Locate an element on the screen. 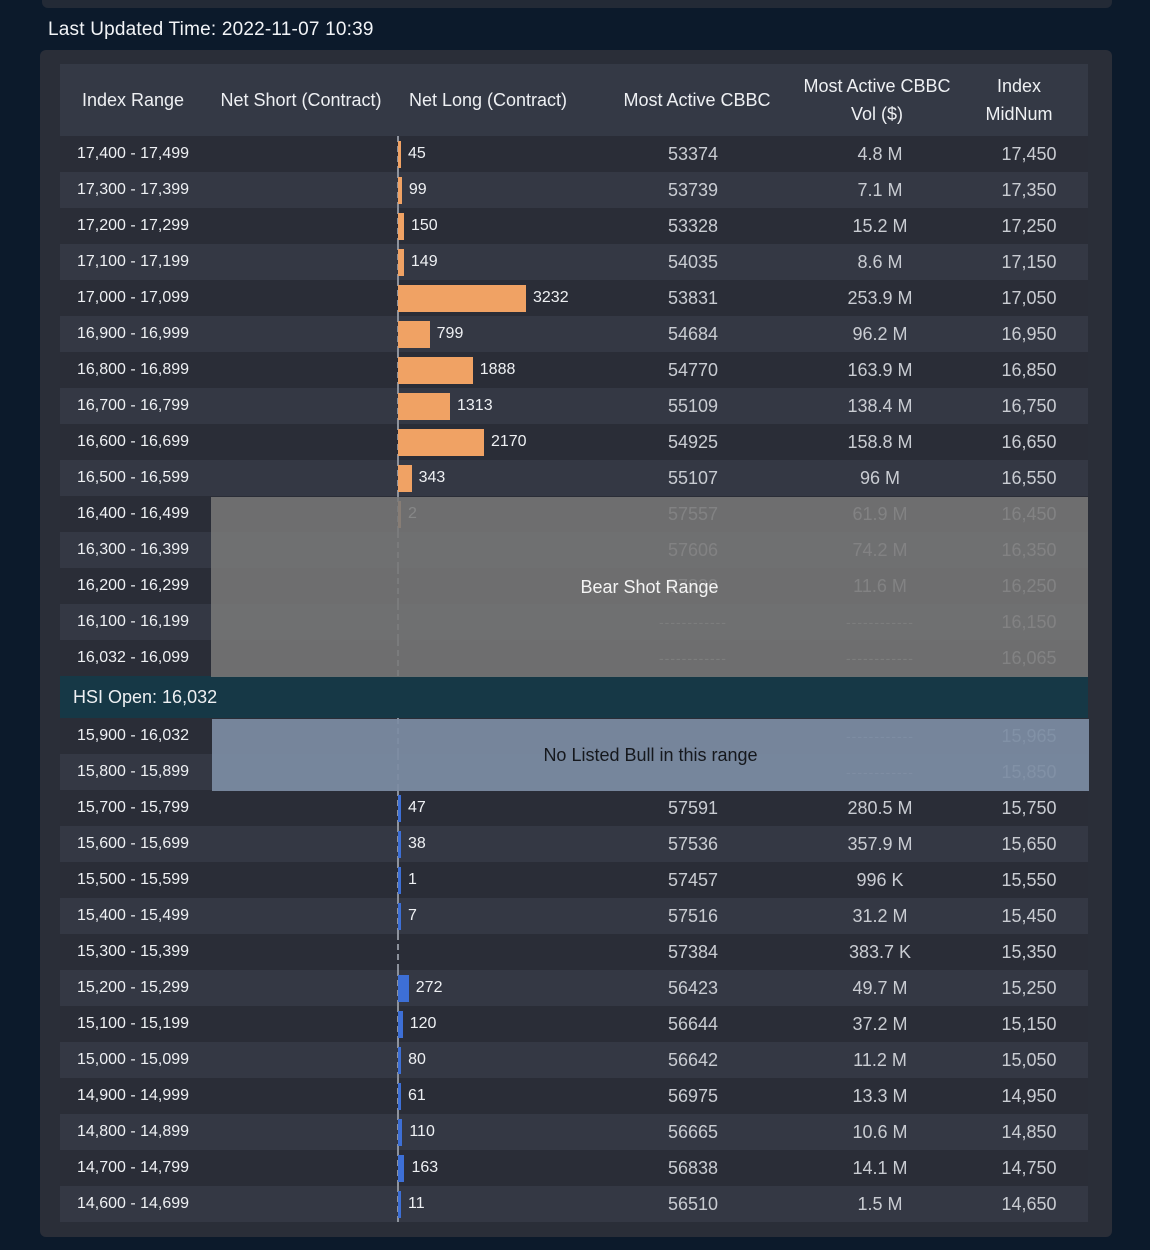 This screenshot has width=1150, height=1250. index-range-cell: 16,900 - 16,999 is located at coordinates (133, 333).